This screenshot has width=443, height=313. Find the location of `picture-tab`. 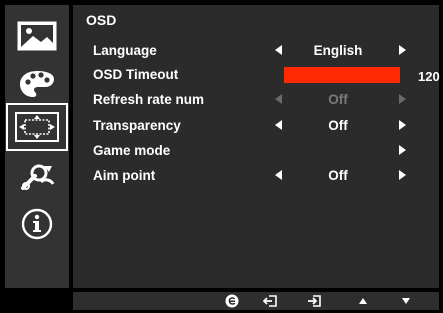

picture-tab is located at coordinates (37, 36).